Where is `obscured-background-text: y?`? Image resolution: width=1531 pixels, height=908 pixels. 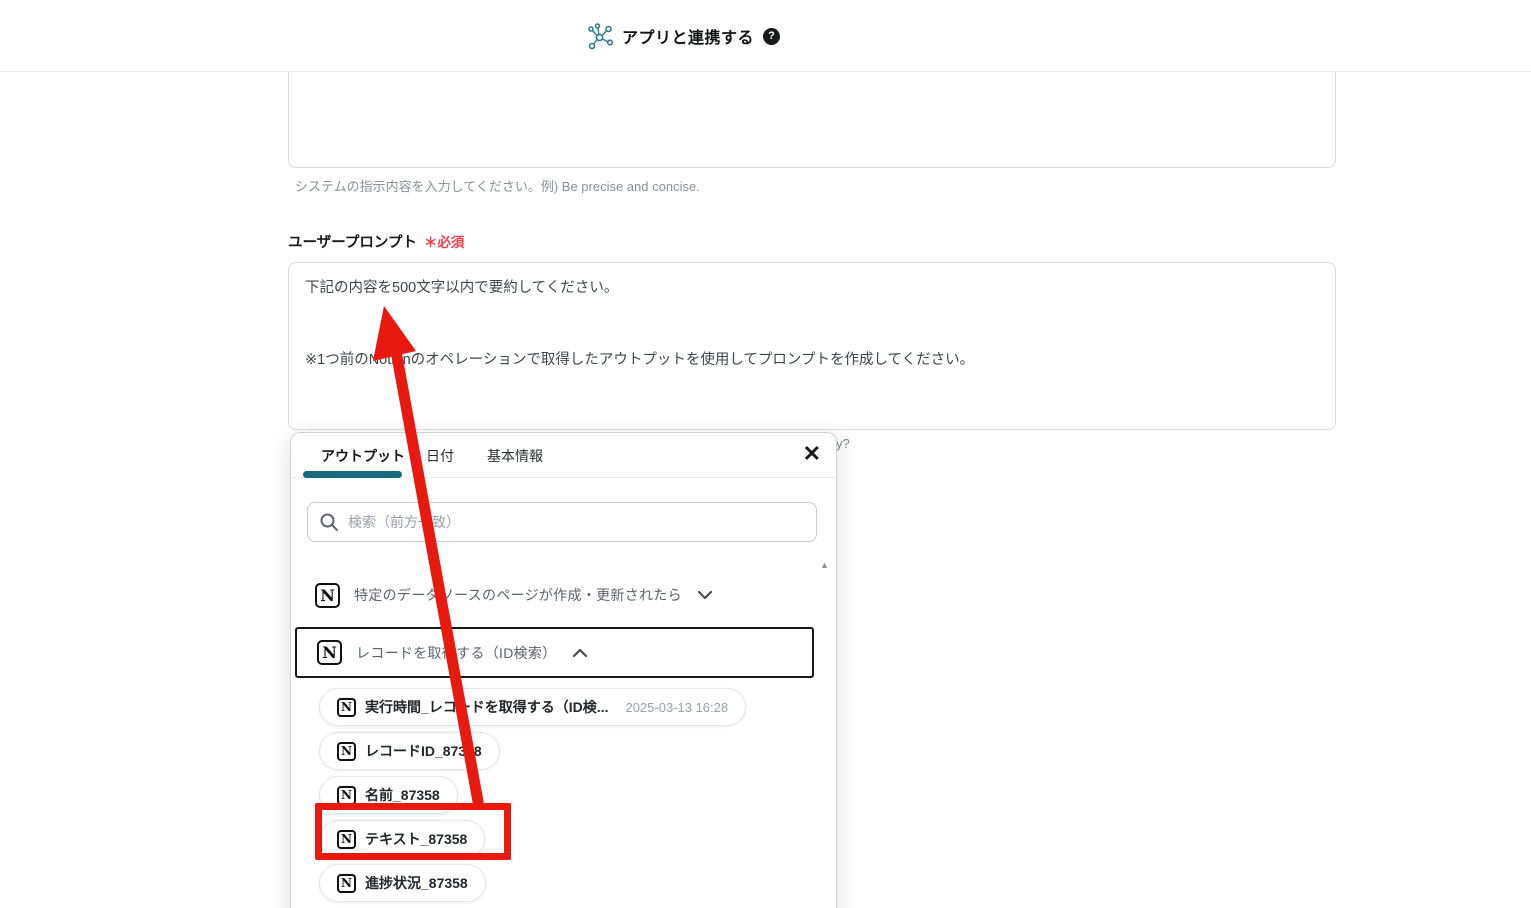 obscured-background-text: y? is located at coordinates (843, 443).